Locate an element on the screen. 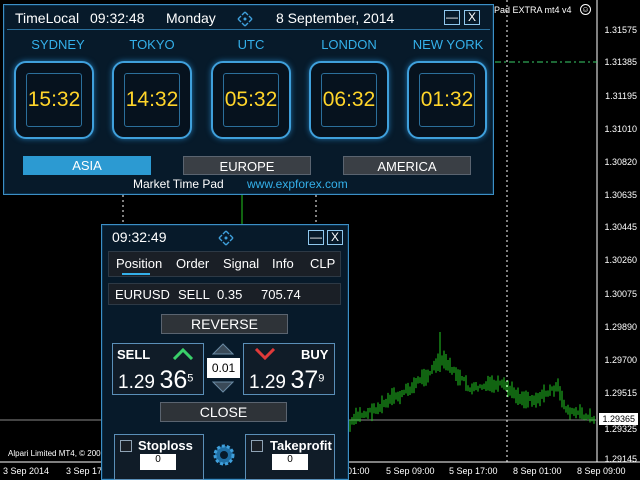  sell-button: SELL 1.29 365 is located at coordinates (158, 369).